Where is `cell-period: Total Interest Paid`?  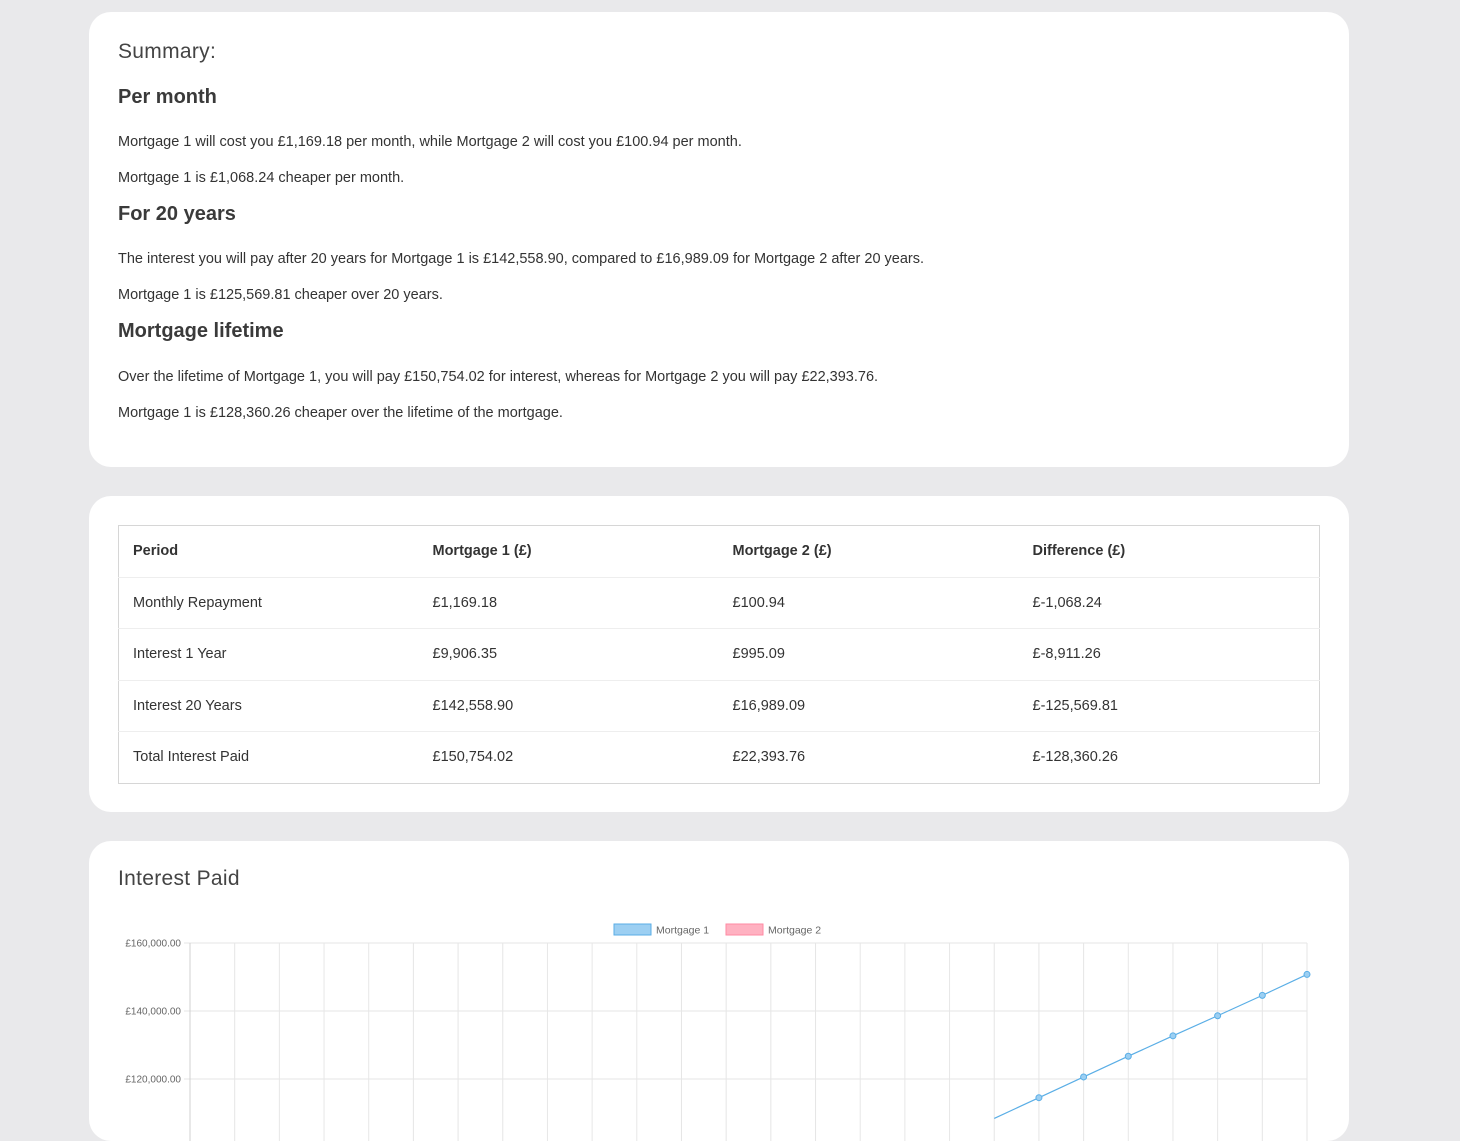
cell-period: Total Interest Paid is located at coordinates (191, 757).